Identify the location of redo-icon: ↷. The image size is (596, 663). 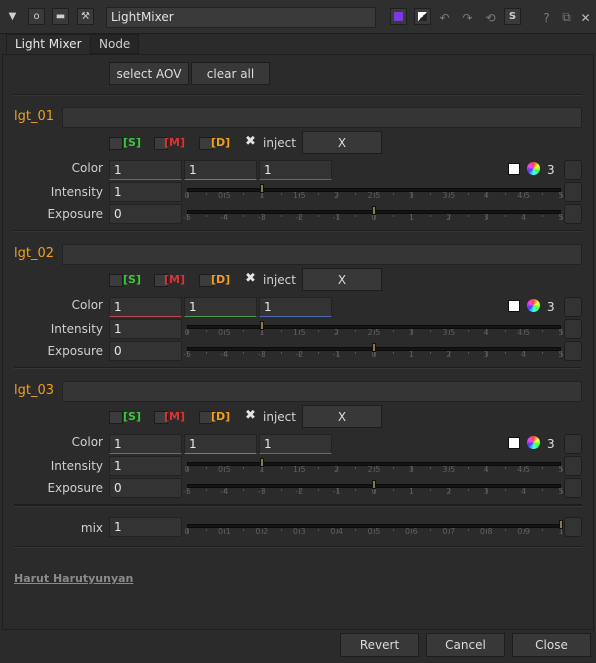
(467, 17).